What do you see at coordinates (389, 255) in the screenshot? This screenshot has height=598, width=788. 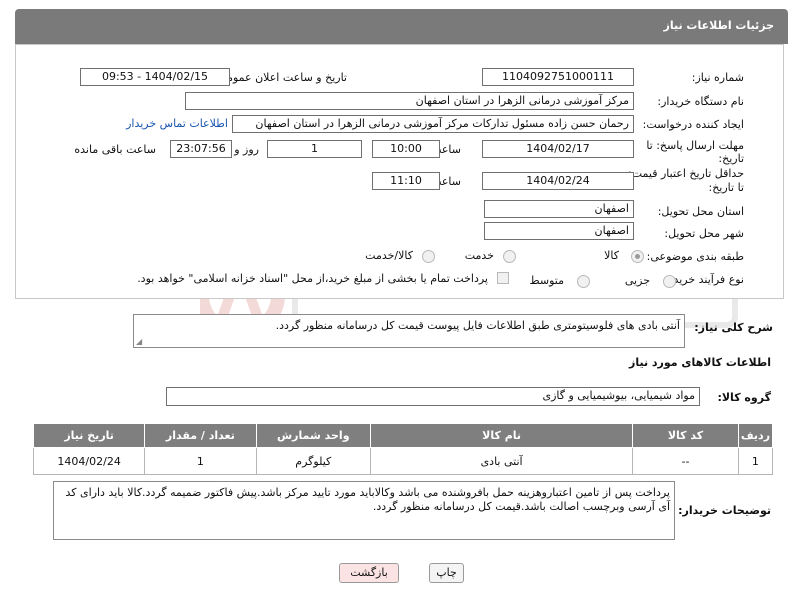 I see `category-option-goods-service: کالا/خدمت` at bounding box center [389, 255].